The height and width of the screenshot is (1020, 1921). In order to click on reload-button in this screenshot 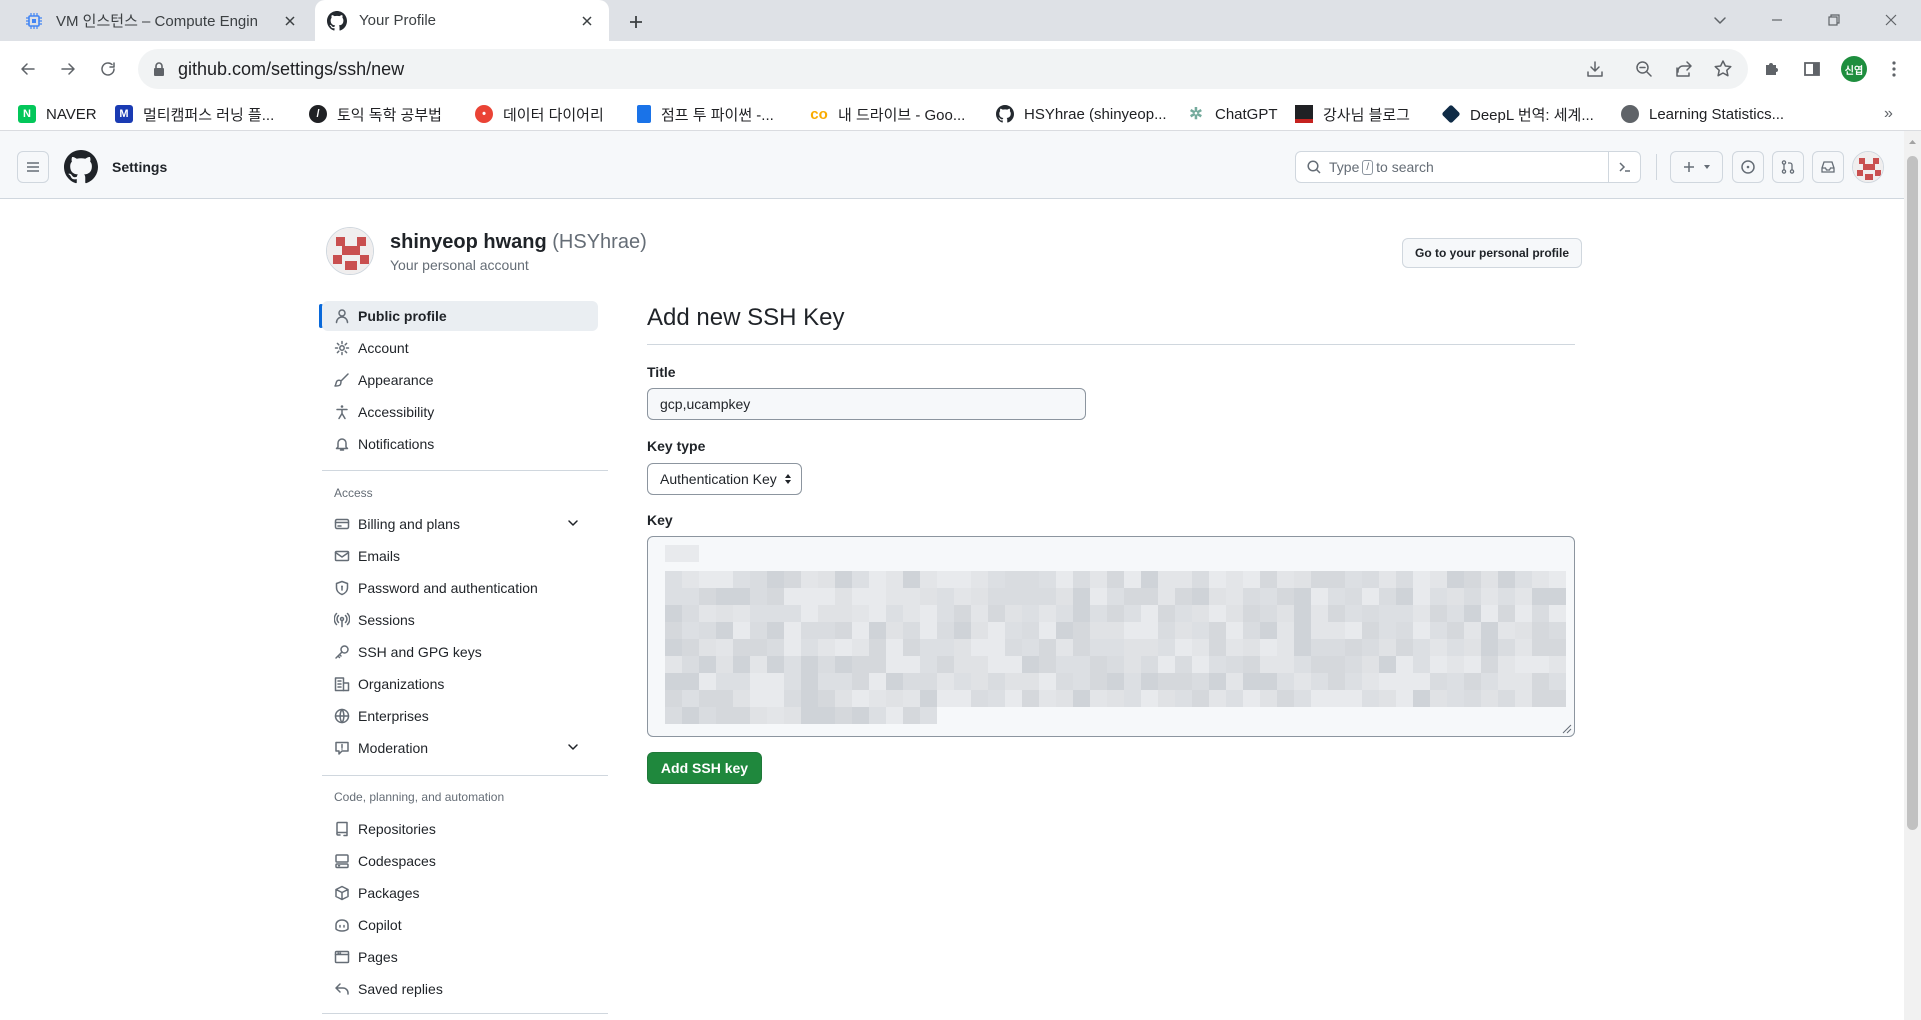, I will do `click(108, 69)`.